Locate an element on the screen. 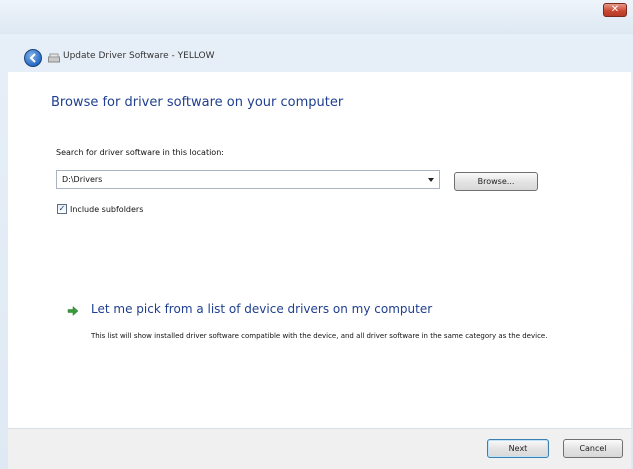 The image size is (633, 469). include-subfolders-checkbox: ✓ is located at coordinates (62, 209).